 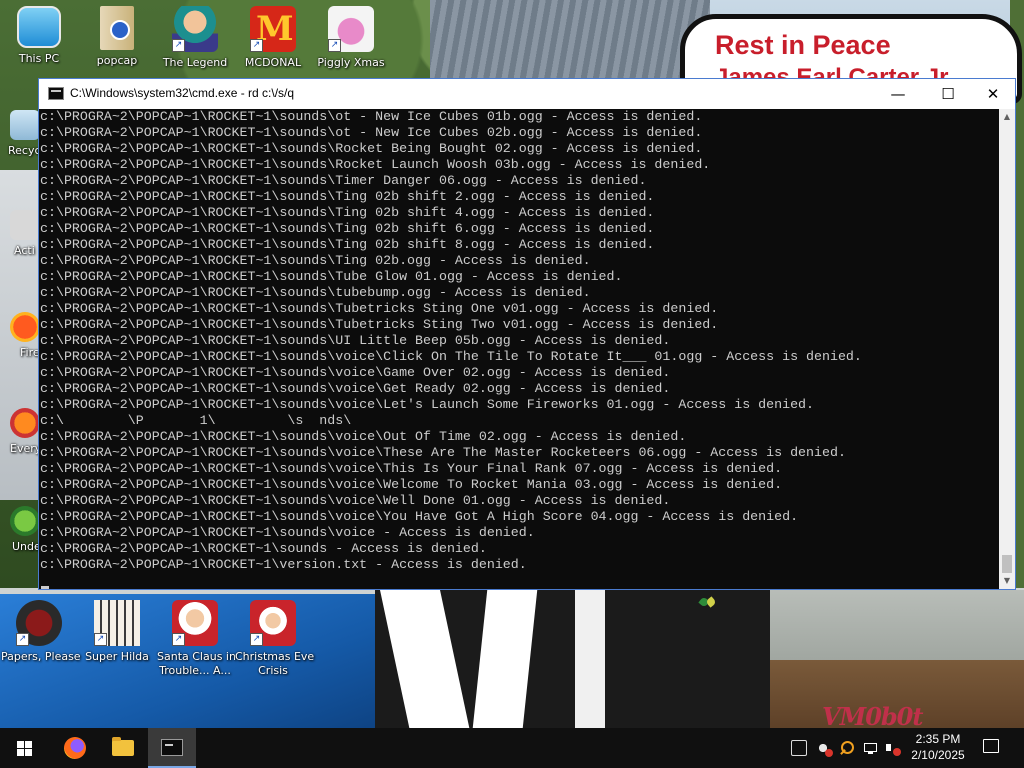 I want to click on desktop-icon-firefox: Fire, so click(x=20, y=335).